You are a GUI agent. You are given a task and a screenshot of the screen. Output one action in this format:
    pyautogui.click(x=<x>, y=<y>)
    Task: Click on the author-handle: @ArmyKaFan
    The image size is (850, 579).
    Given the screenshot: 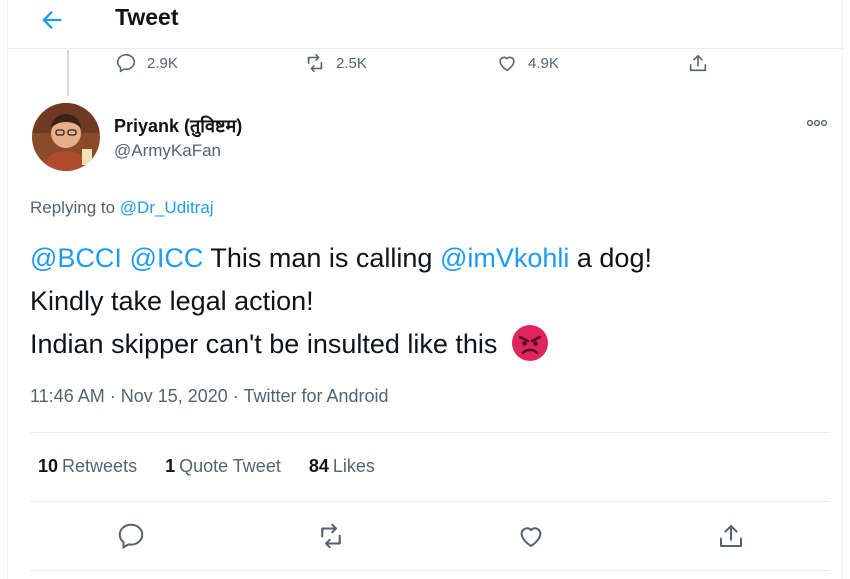 What is the action you would take?
    pyautogui.click(x=167, y=151)
    